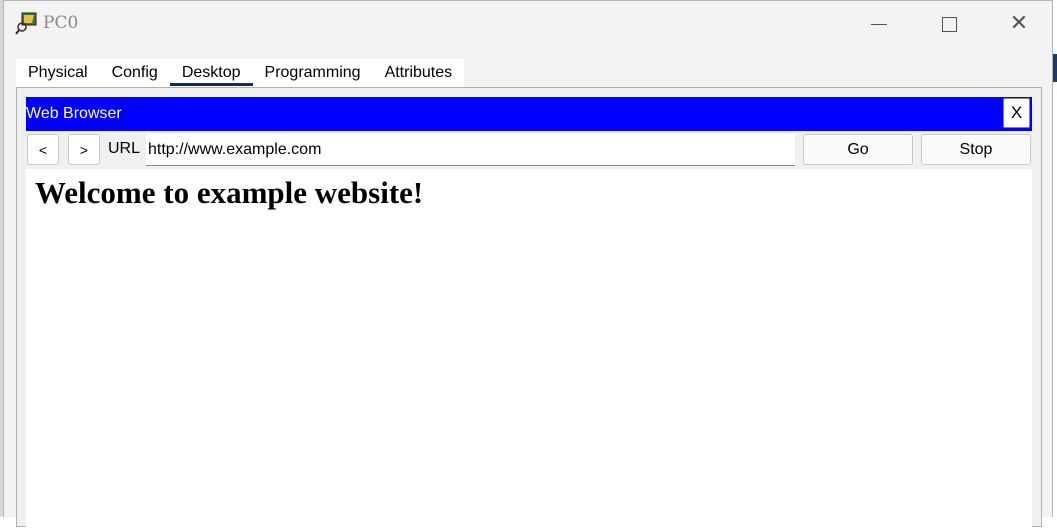  Describe the element at coordinates (229, 192) in the screenshot. I see `page-heading: Welcome to example website!` at that location.